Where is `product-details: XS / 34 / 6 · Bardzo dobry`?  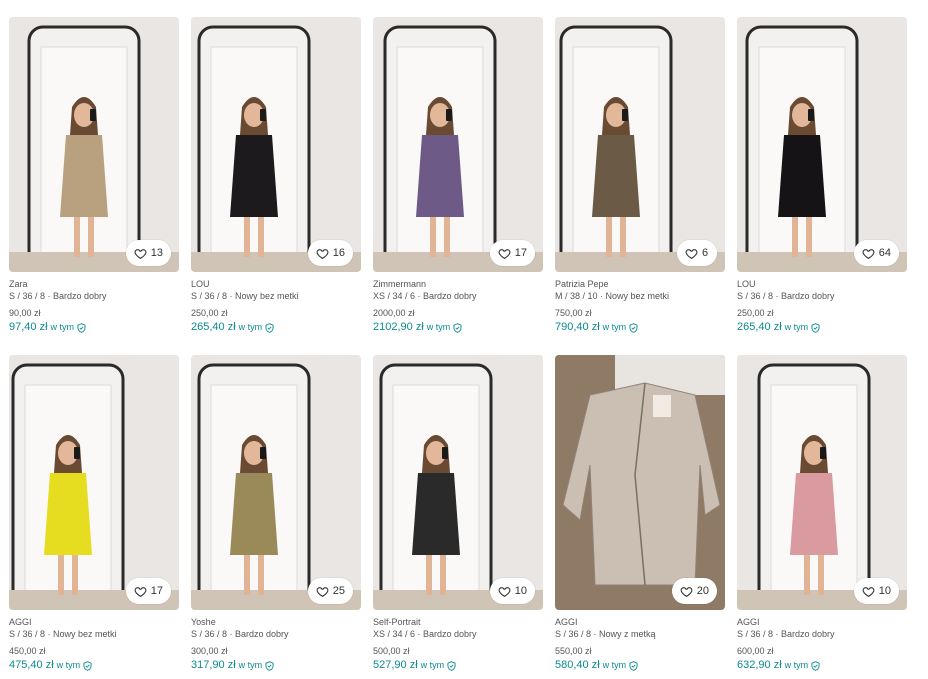
product-details: XS / 34 / 6 · Bardzo dobry is located at coordinates (425, 634).